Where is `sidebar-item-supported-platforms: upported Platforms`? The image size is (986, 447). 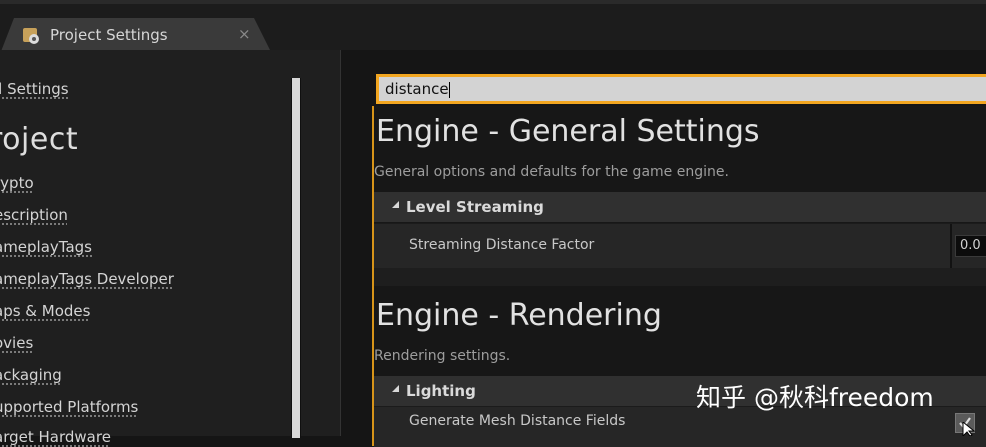 sidebar-item-supported-platforms: upported Platforms is located at coordinates (69, 407).